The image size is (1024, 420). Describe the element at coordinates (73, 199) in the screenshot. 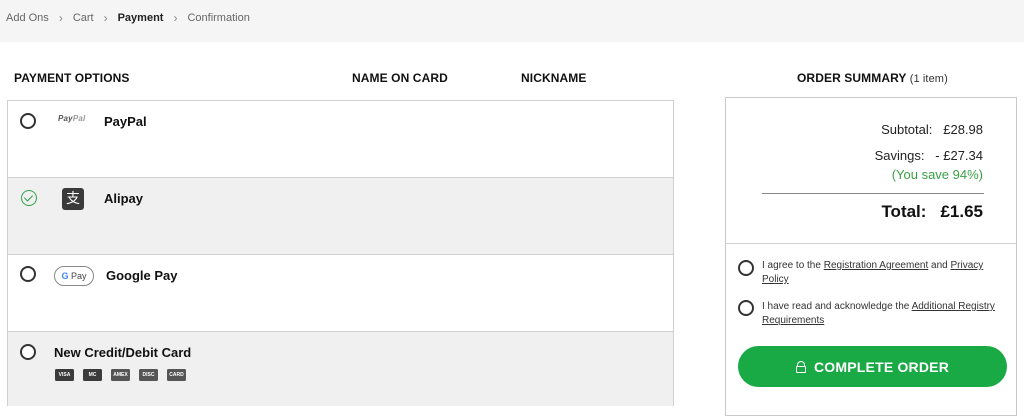

I see `alipay-icon: 支` at that location.